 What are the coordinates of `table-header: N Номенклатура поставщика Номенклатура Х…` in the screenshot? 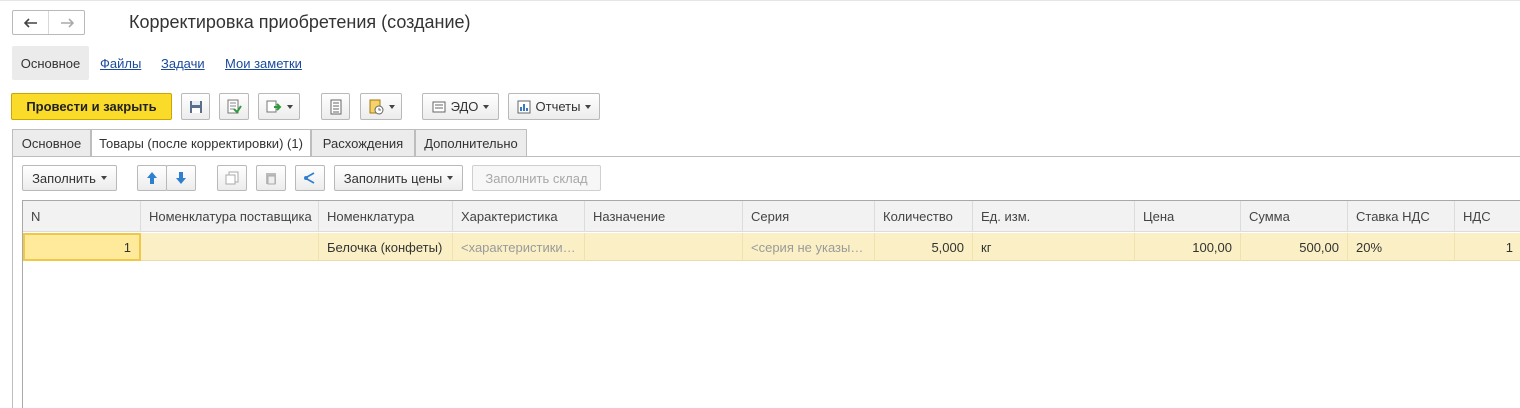 It's located at (771, 216).